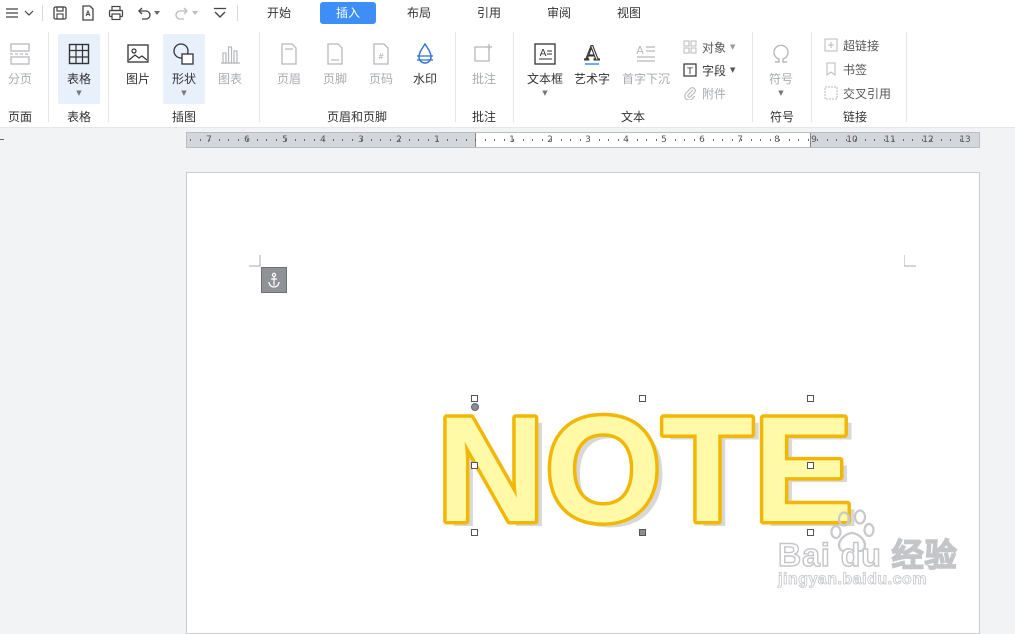 The image size is (1015, 634). What do you see at coordinates (559, 13) in the screenshot?
I see `tab-review: 审阅` at bounding box center [559, 13].